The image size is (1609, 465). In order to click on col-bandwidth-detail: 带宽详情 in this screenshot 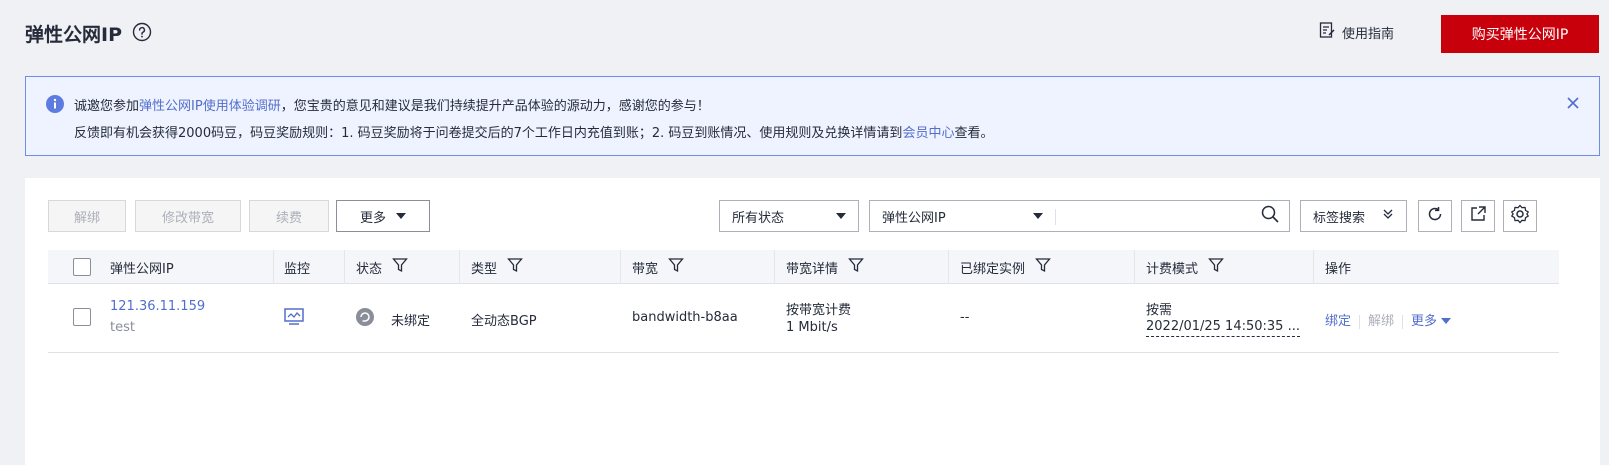, I will do `click(825, 267)`.